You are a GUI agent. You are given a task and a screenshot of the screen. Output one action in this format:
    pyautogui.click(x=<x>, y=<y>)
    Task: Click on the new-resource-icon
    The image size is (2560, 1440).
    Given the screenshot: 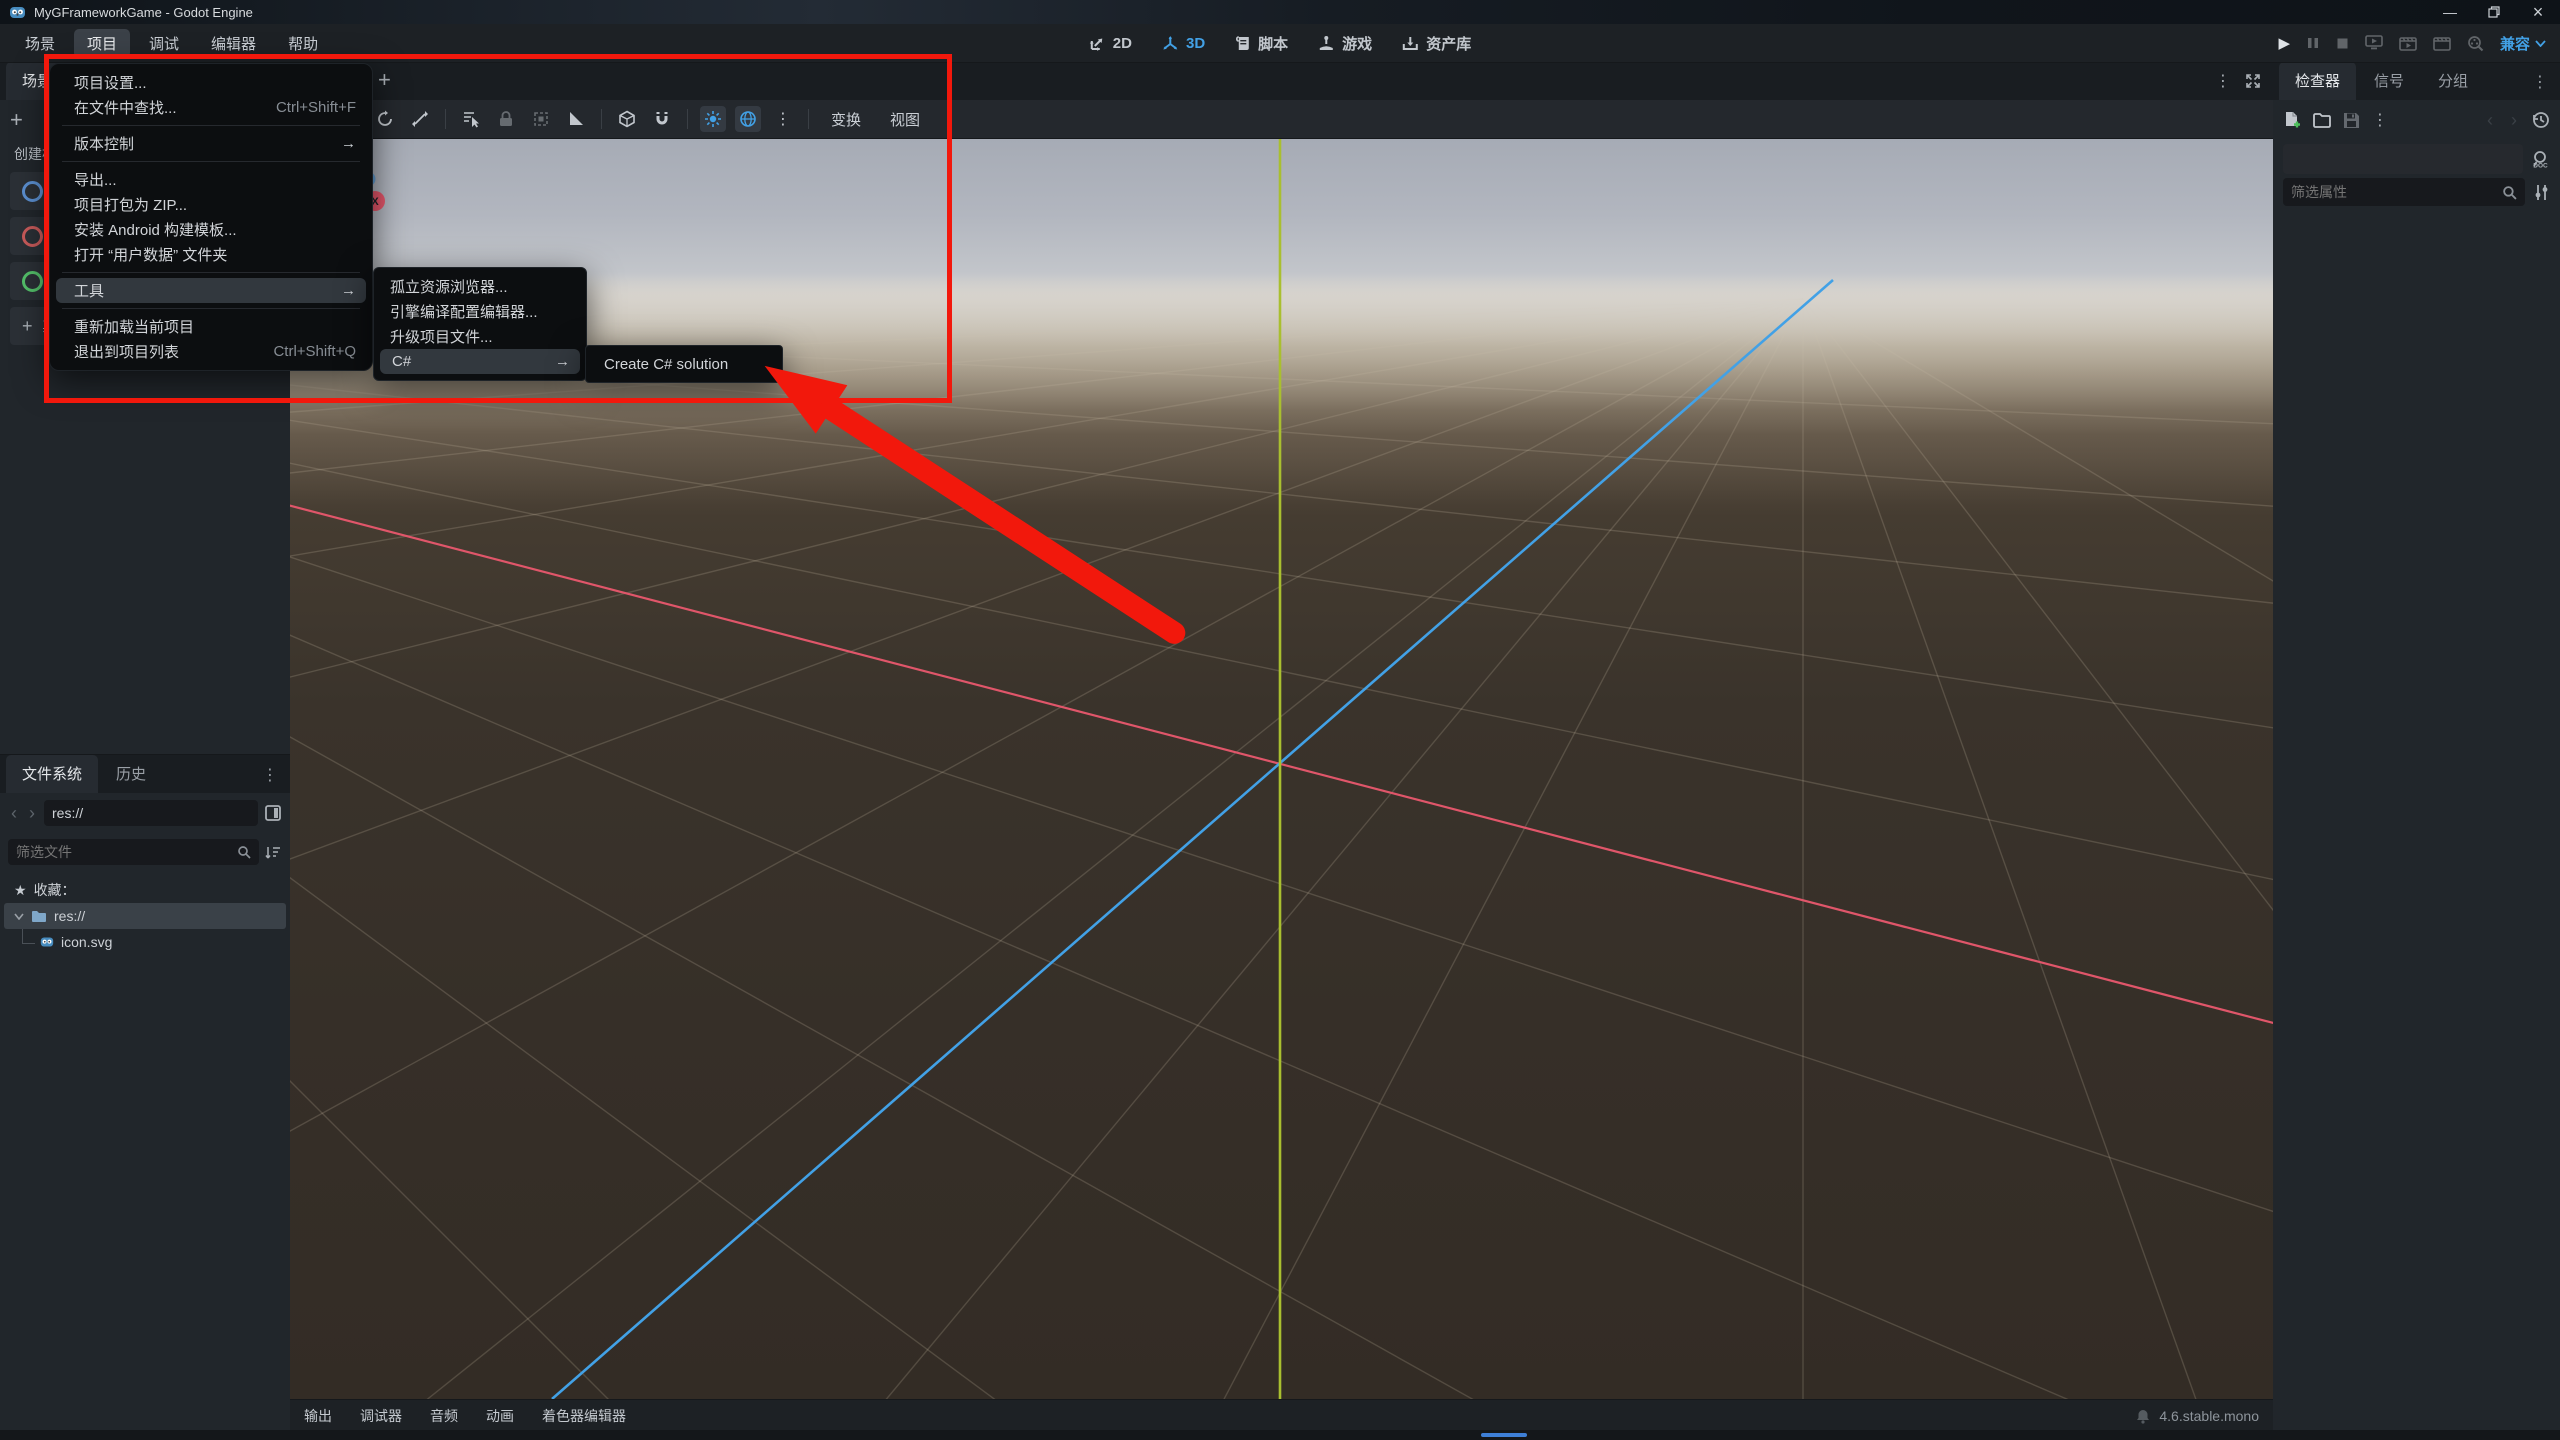 What is the action you would take?
    pyautogui.click(x=2292, y=120)
    